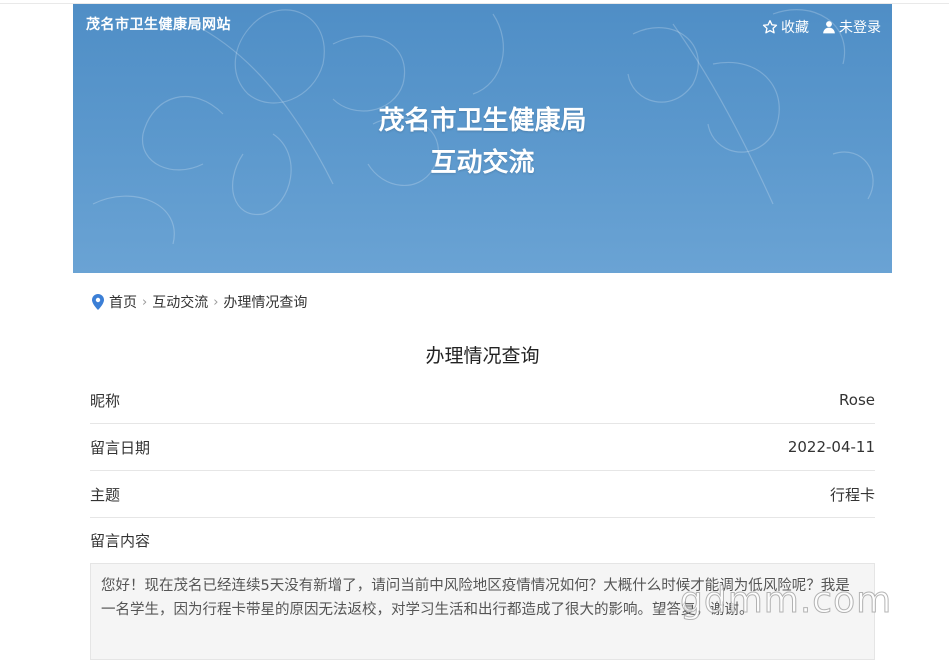 This screenshot has height=665, width=949. I want to click on page-heading: 办理情况查询, so click(482, 356).